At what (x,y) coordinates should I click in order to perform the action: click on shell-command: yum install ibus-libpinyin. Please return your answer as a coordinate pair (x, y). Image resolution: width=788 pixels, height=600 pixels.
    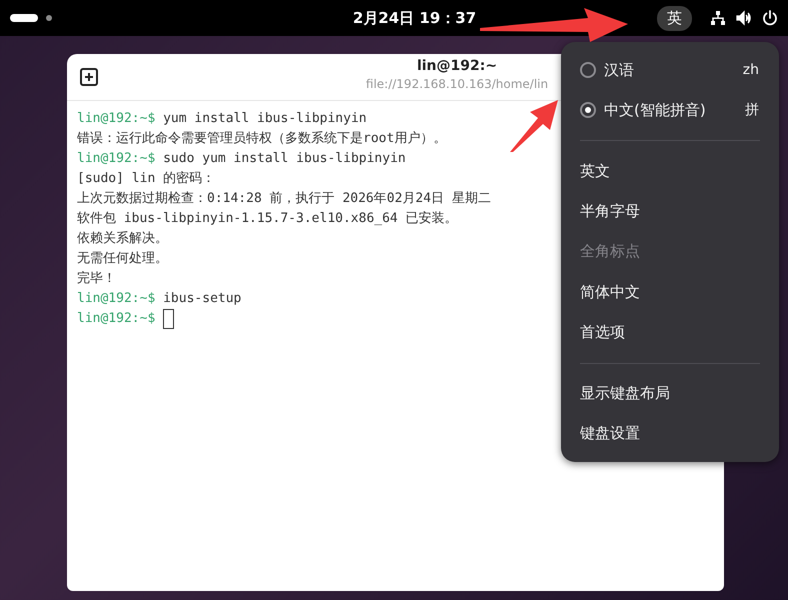
    Looking at the image, I should click on (264, 119).